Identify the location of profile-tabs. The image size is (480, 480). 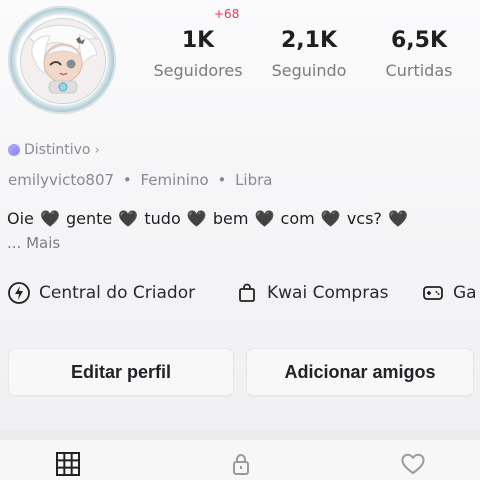
(240, 460).